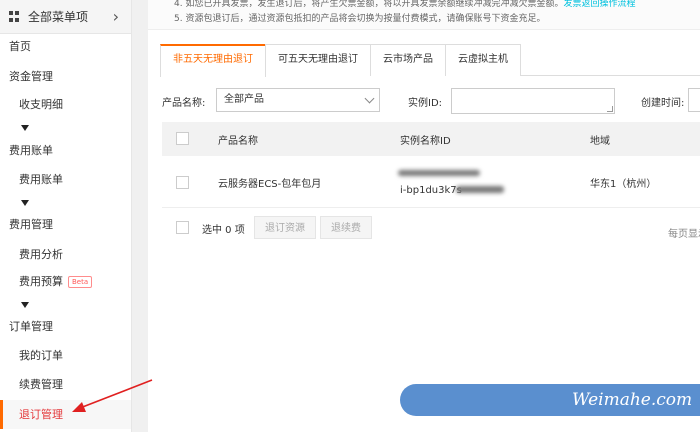  I want to click on product-name-cell: 云服务器ECS-包年包月, so click(270, 184).